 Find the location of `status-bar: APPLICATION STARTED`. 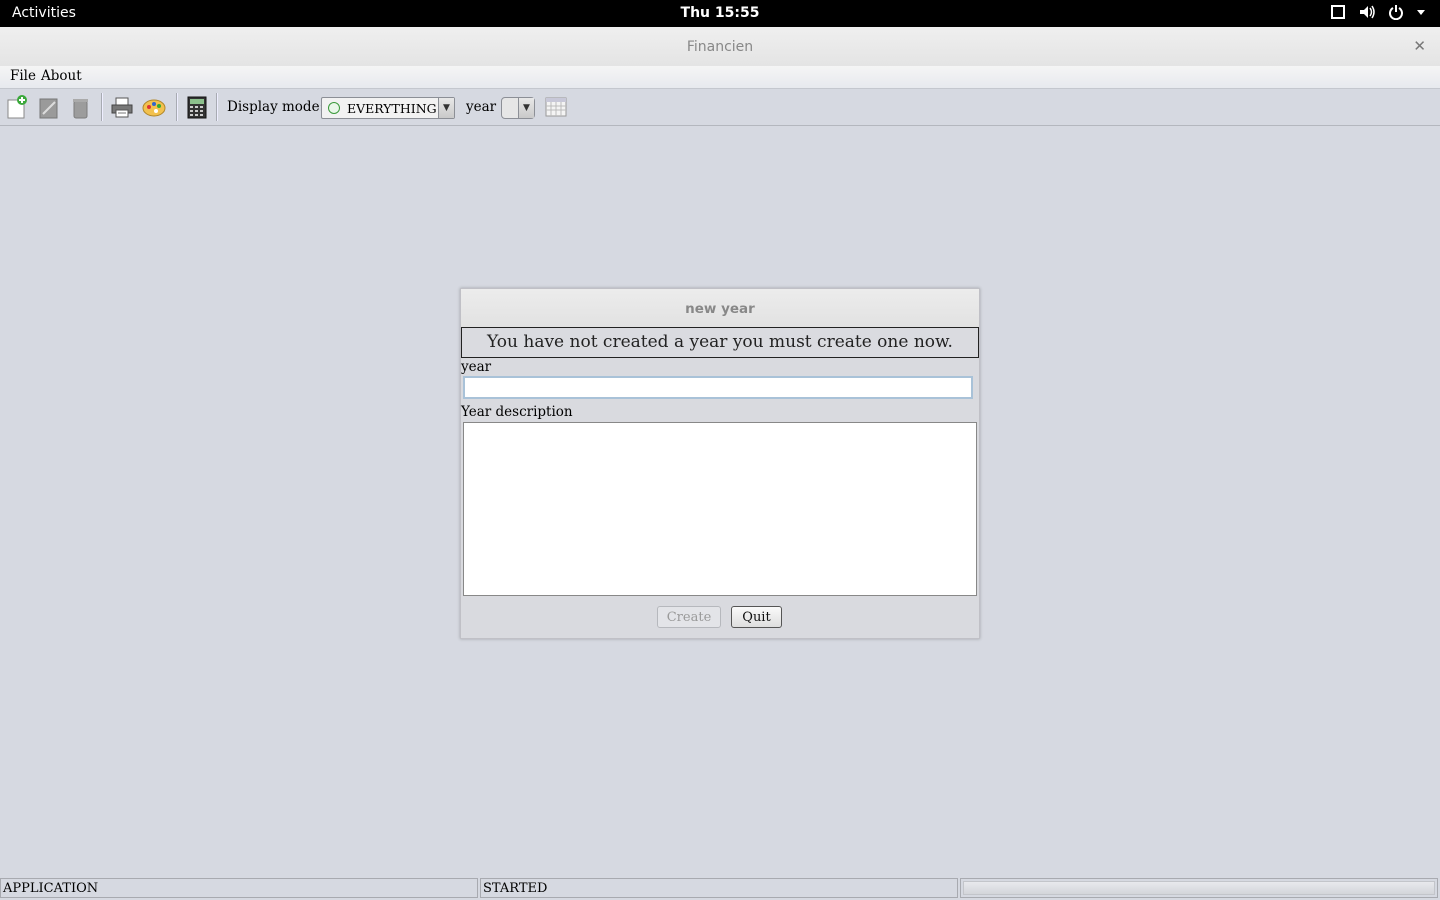

status-bar: APPLICATION STARTED is located at coordinates (720, 888).